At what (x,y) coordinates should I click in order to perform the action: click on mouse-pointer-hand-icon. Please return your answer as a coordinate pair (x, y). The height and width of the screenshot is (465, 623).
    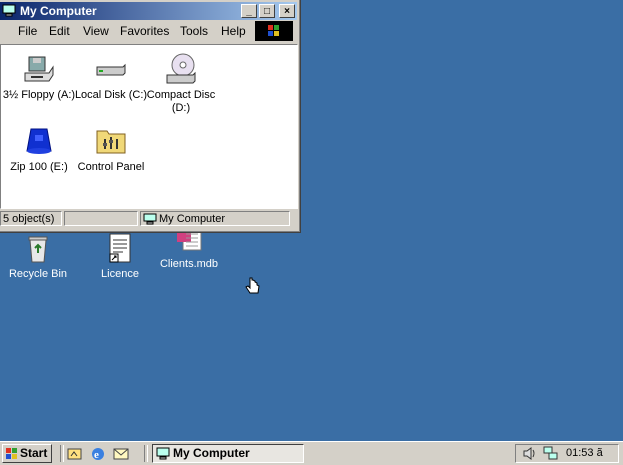
    Looking at the image, I should click on (253, 288).